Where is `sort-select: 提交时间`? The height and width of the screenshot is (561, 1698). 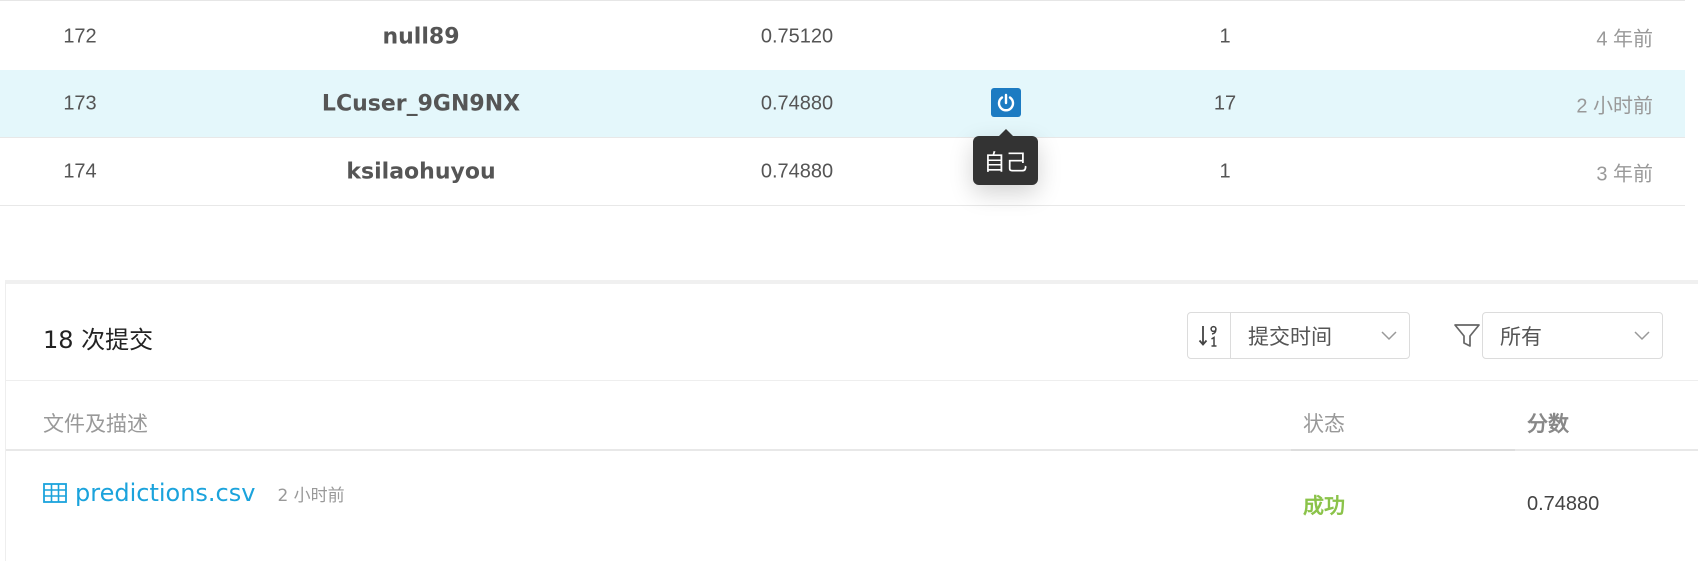 sort-select: 提交时间 is located at coordinates (1298, 335).